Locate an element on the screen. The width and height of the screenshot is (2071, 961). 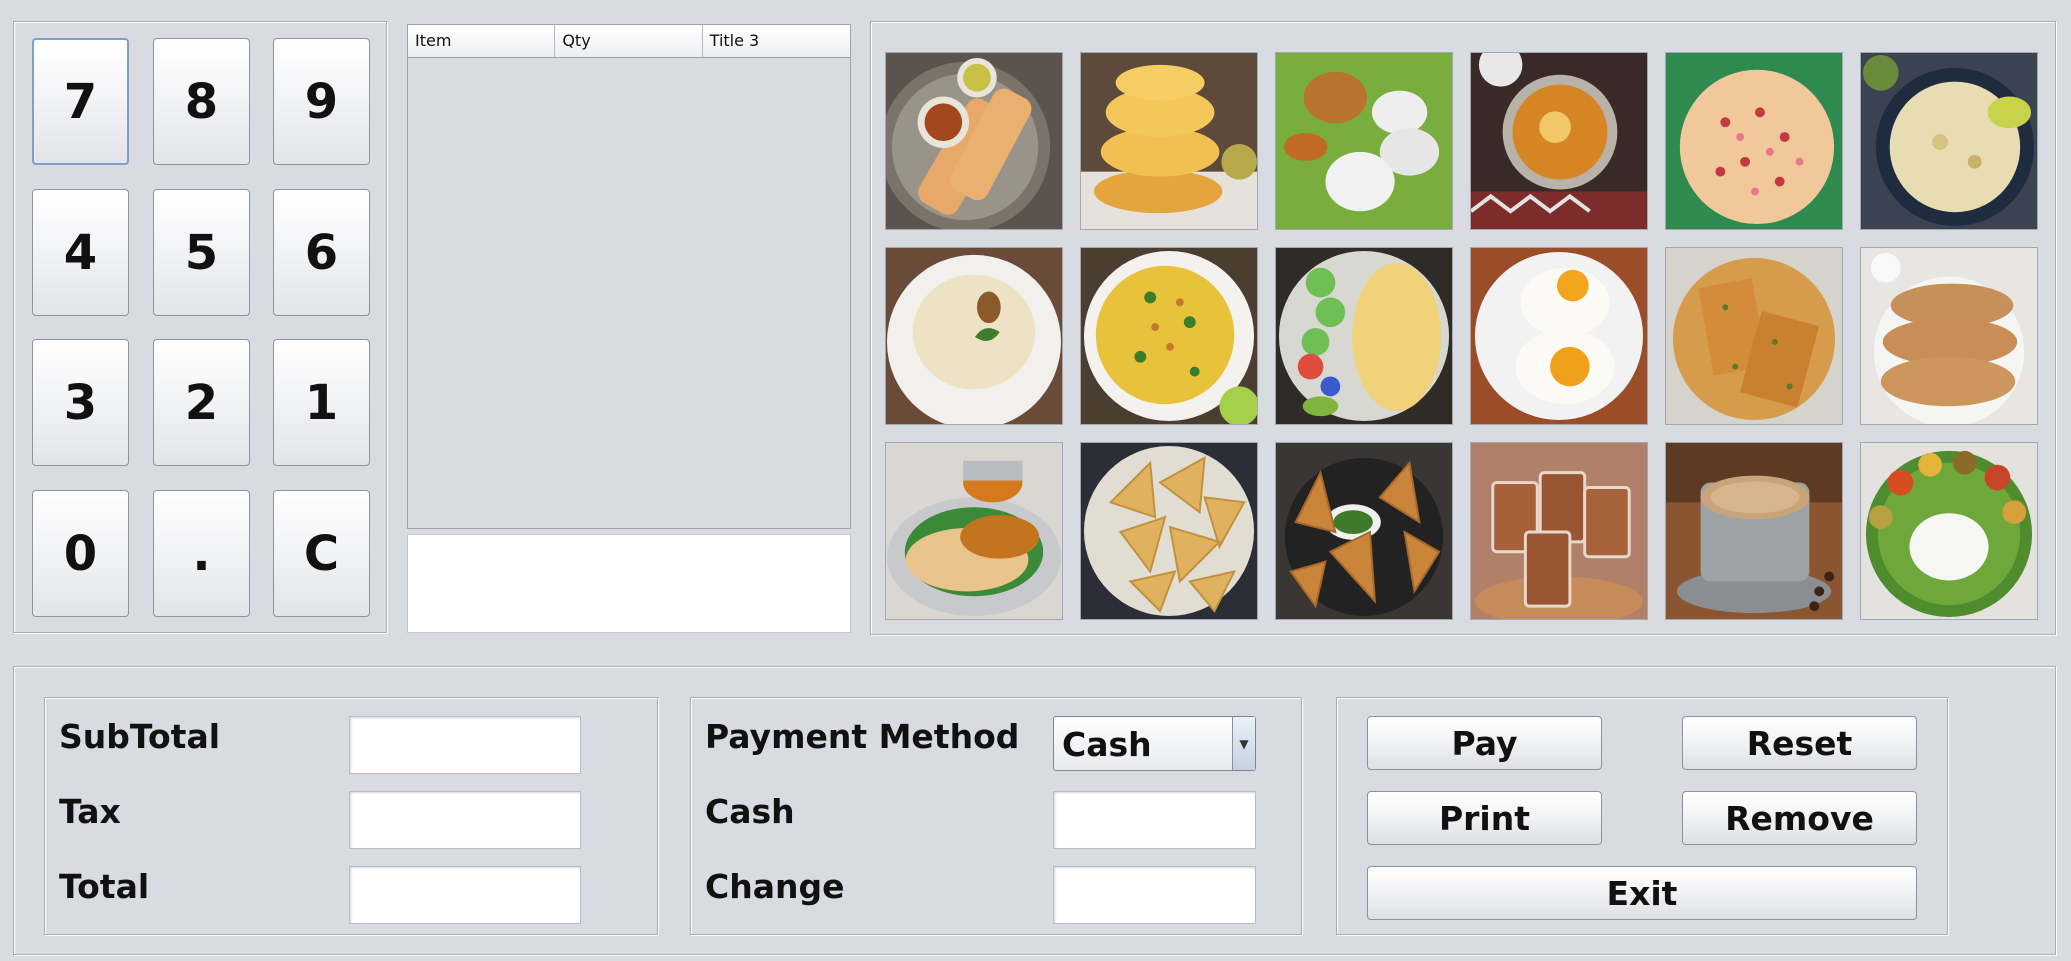
menu-item-upma is located at coordinates (1949, 141).